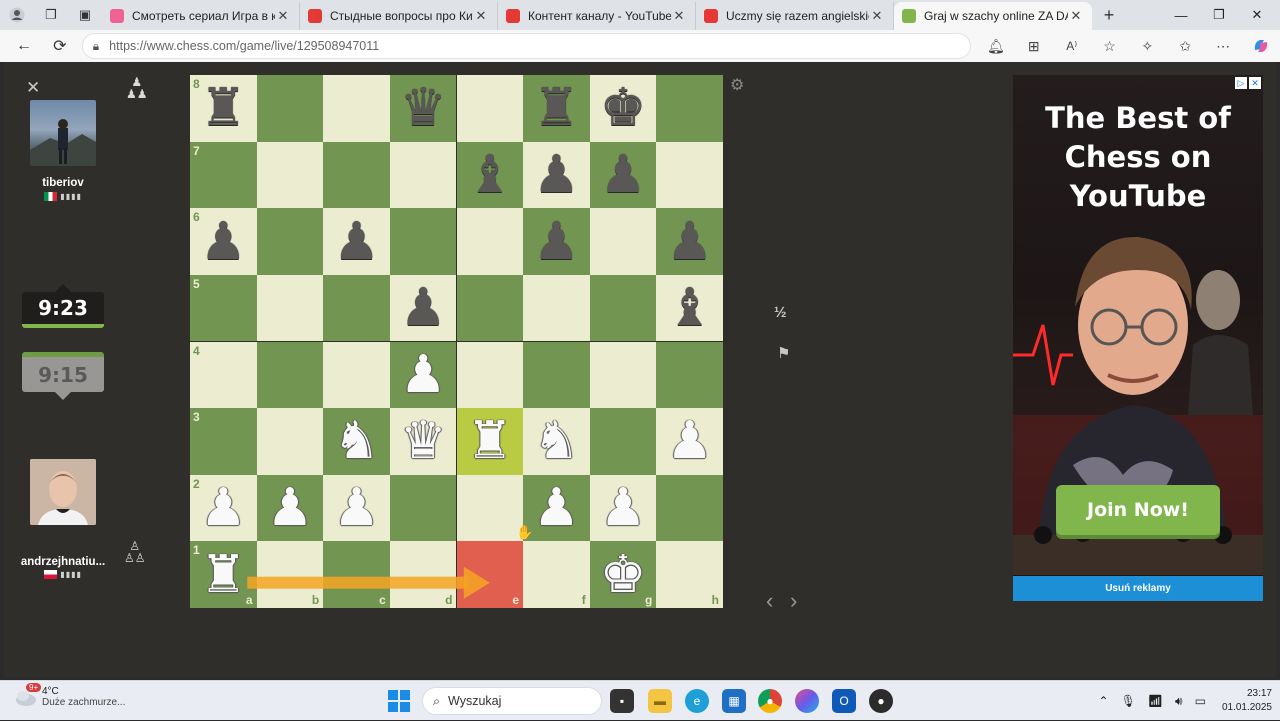 The height and width of the screenshot is (721, 1280). I want to click on square-e1: e, so click(490, 574).